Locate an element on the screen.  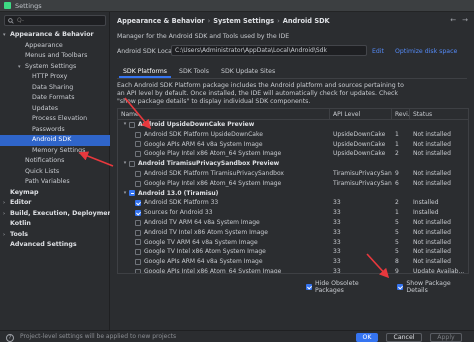
back-arrow-icon: ← is located at coordinates (453, 20).